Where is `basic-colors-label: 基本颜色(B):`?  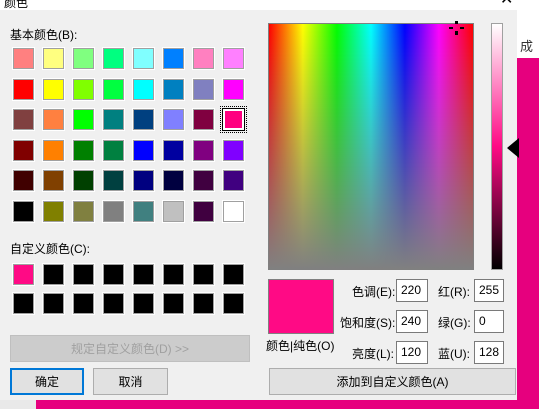
basic-colors-label: 基本颜色(B): is located at coordinates (44, 35).